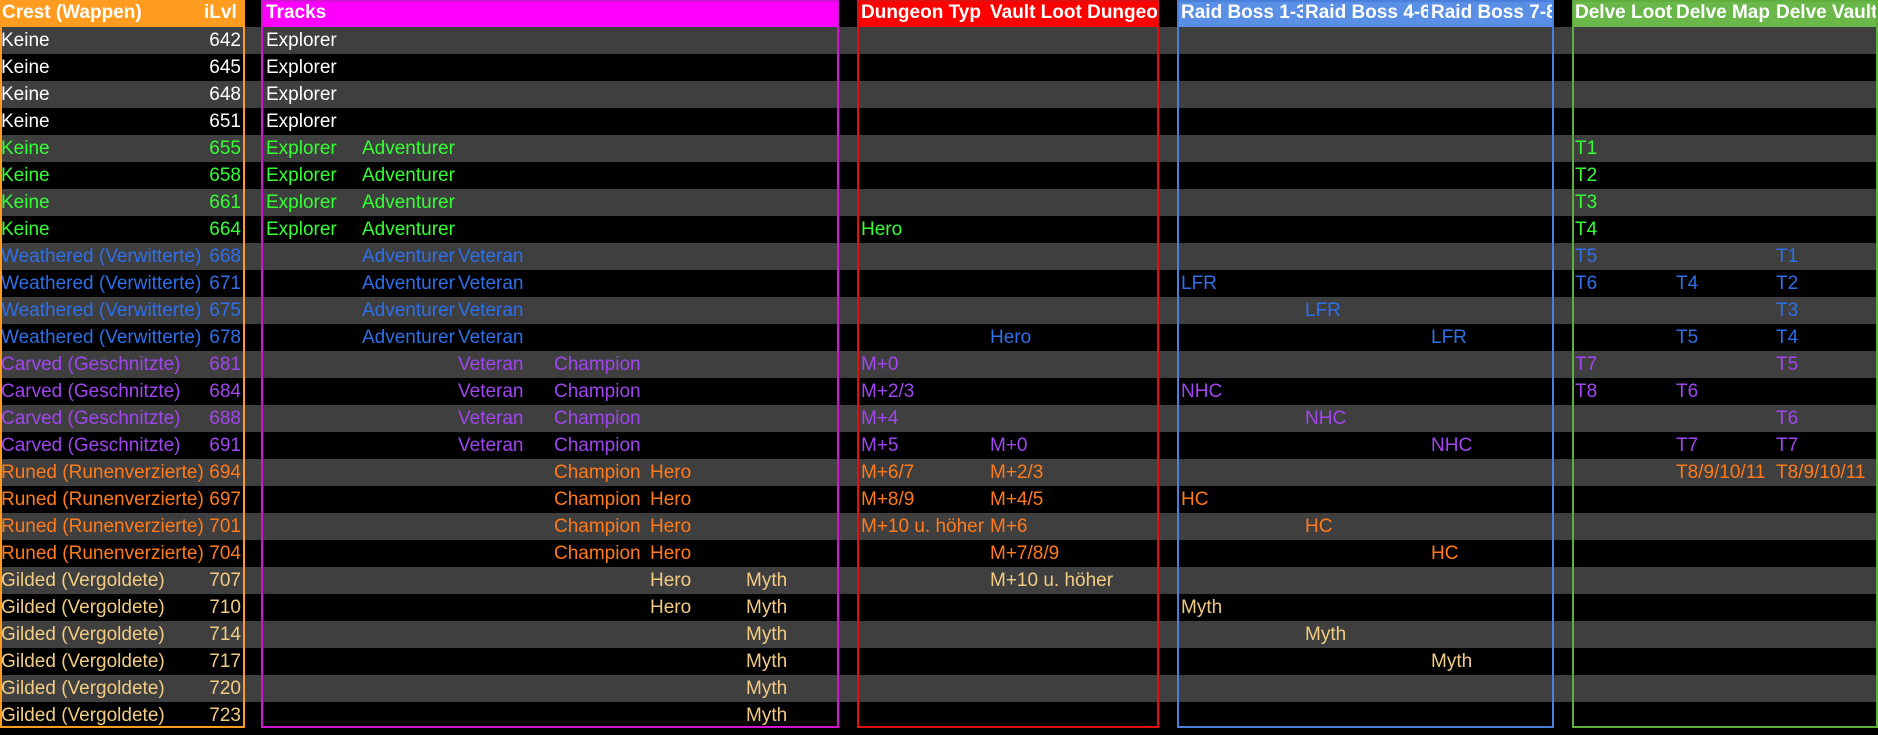 The width and height of the screenshot is (1878, 735). What do you see at coordinates (1586, 175) in the screenshot?
I see `delve-loot-cell: T2` at bounding box center [1586, 175].